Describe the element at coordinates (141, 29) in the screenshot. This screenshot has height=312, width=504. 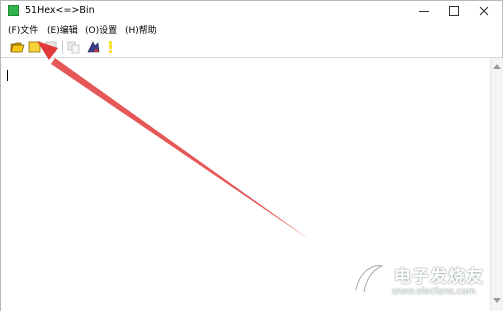
I see `menu-help: (H)帮助` at that location.